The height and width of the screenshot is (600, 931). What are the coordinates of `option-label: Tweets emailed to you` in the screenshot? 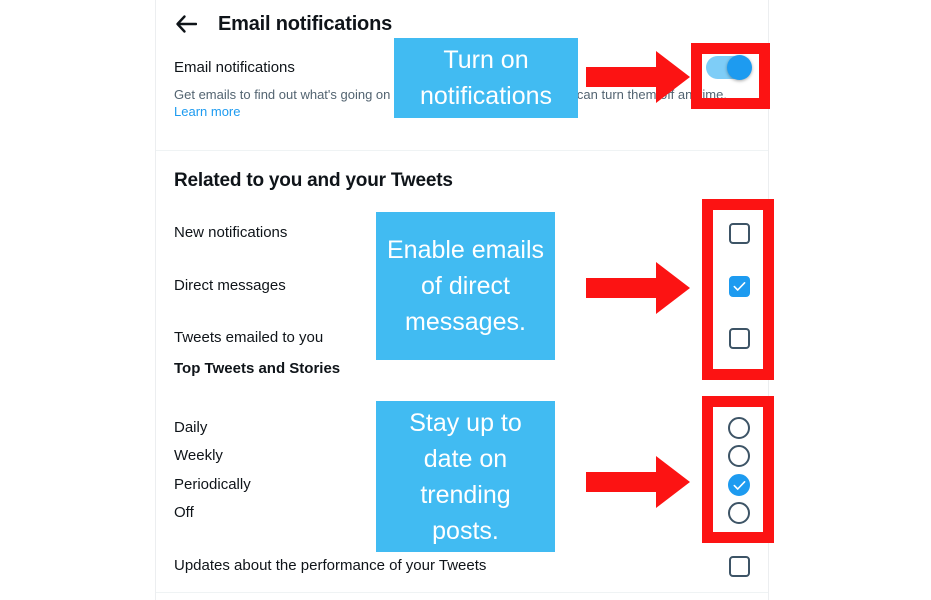 It's located at (249, 337).